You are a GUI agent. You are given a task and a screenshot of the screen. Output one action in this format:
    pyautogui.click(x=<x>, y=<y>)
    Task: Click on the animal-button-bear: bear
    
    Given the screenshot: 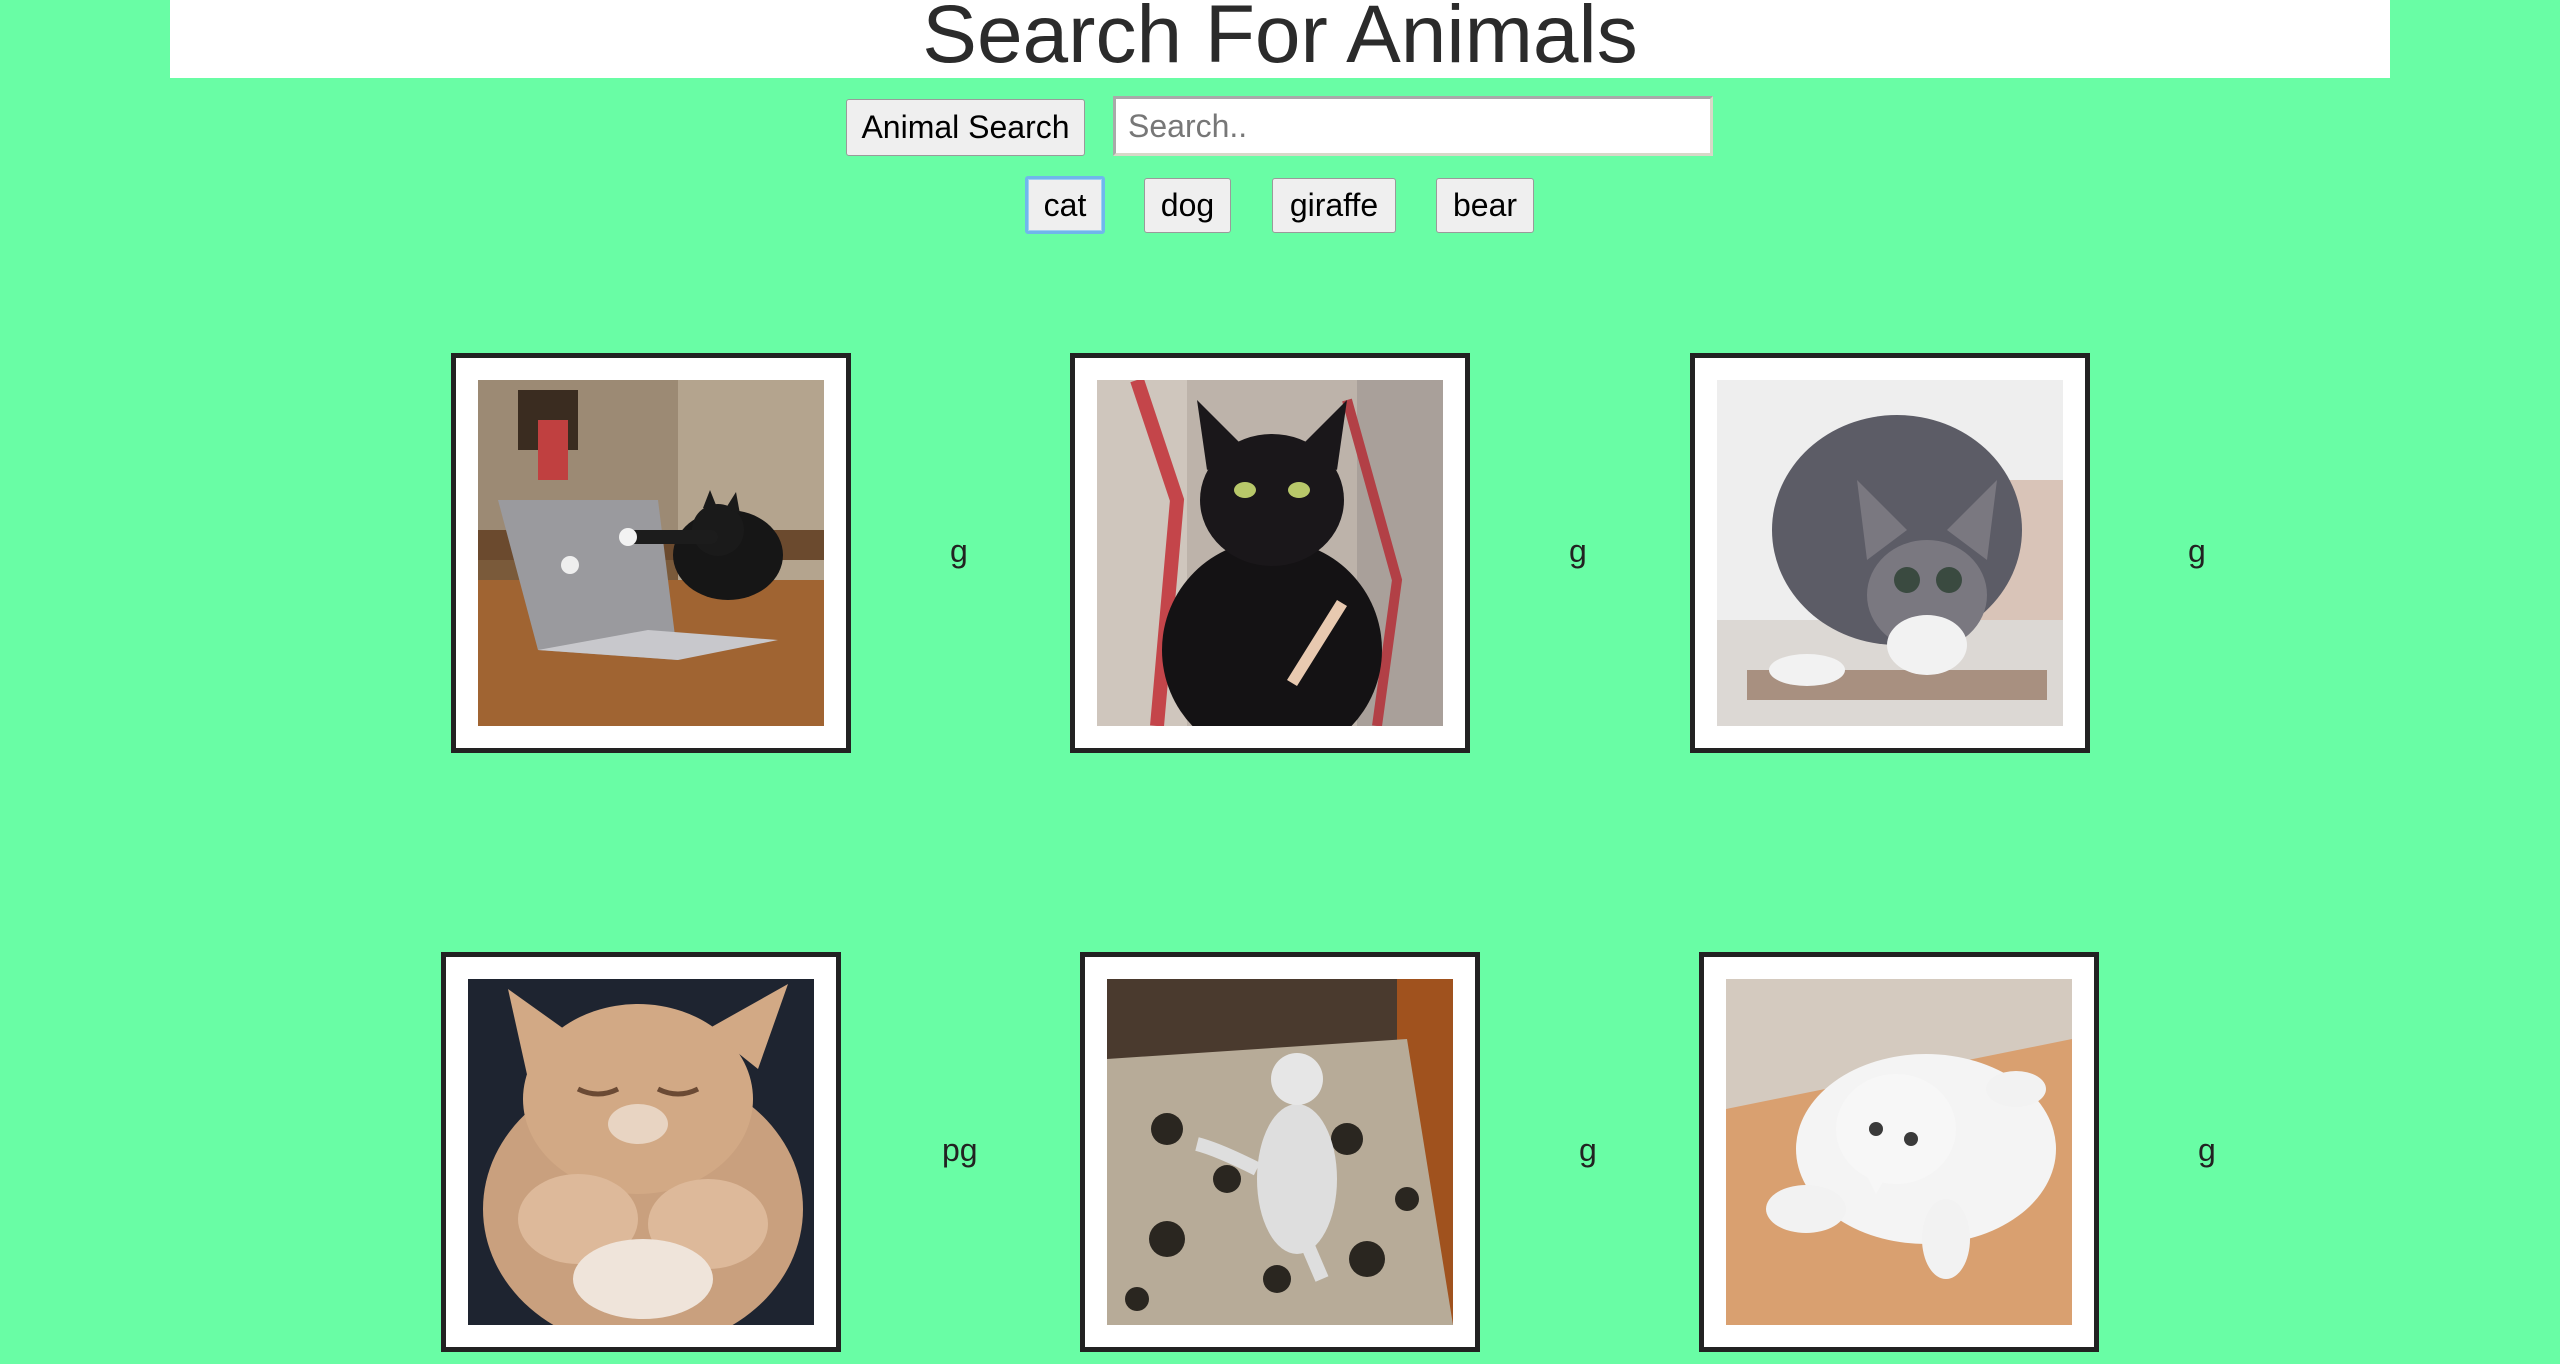 What is the action you would take?
    pyautogui.click(x=1485, y=205)
    